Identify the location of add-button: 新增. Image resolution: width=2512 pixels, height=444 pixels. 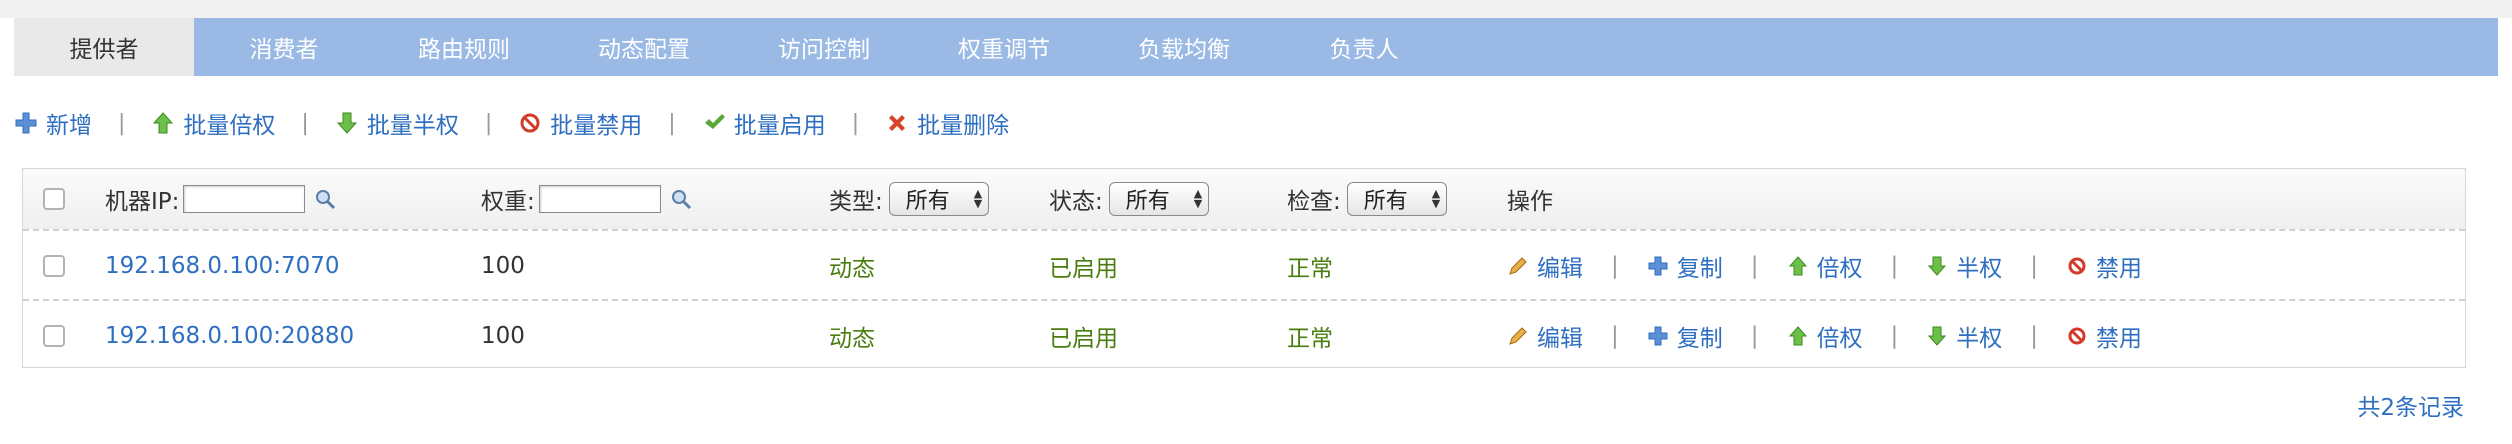
(53, 123).